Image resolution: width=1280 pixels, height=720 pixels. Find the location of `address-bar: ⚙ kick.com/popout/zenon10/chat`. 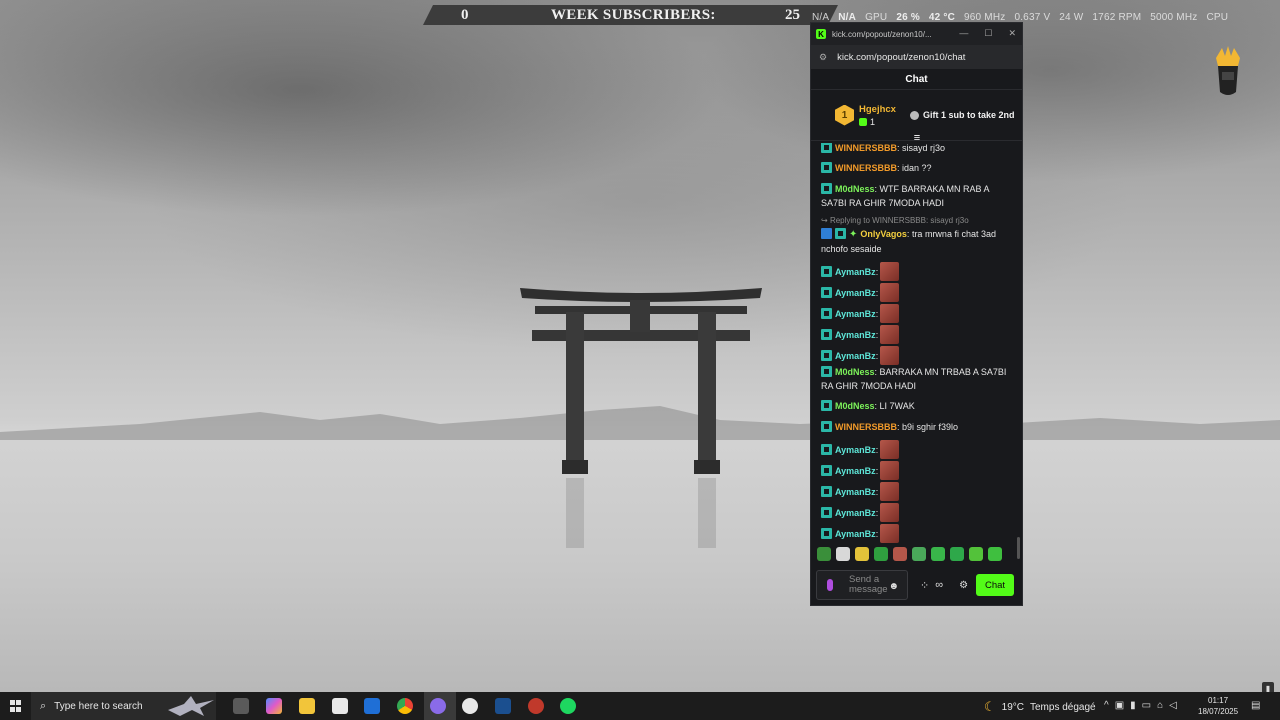

address-bar: ⚙ kick.com/popout/zenon10/chat is located at coordinates (916, 57).